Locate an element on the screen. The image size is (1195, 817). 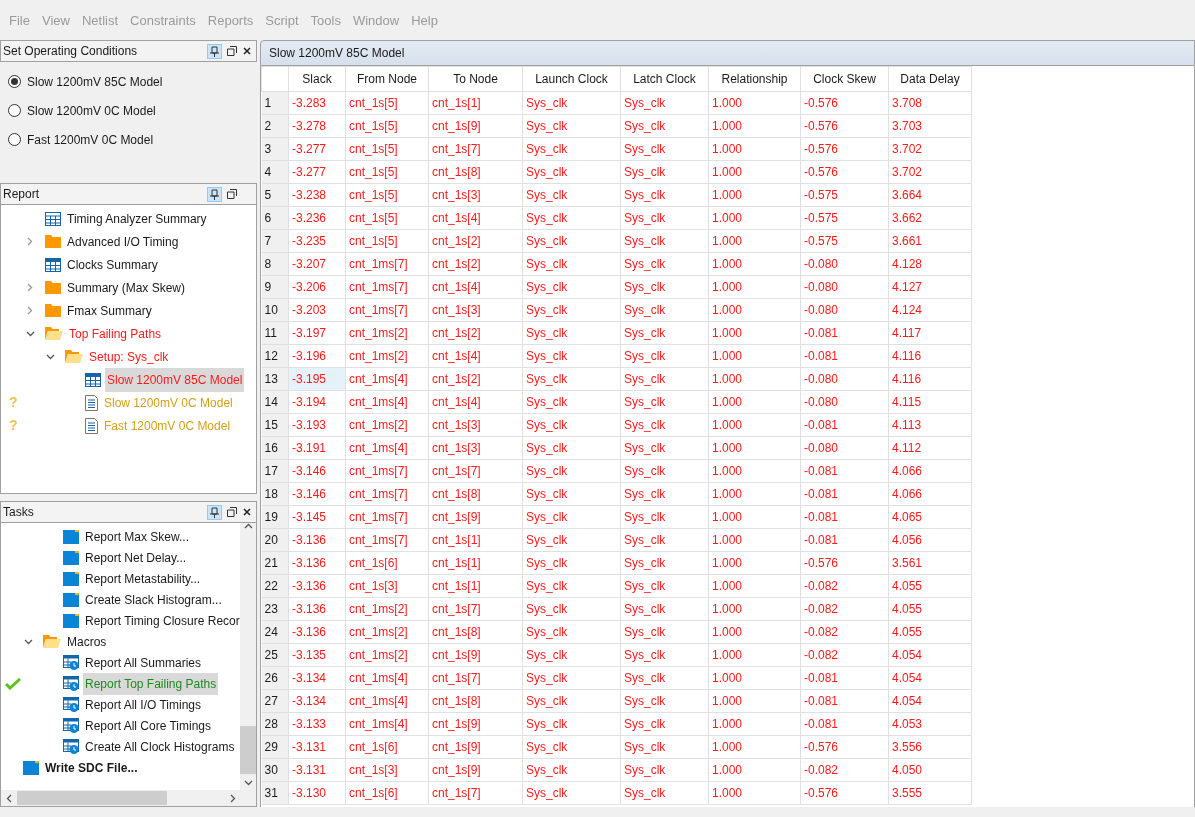
table-cell: -3.196 is located at coordinates (317, 356).